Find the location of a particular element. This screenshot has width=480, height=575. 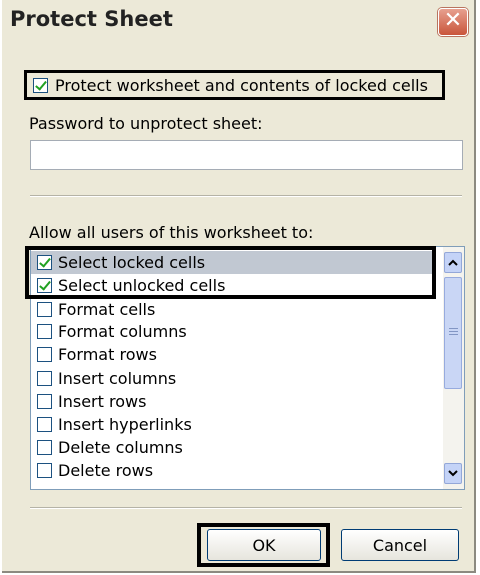

list-item-label: Insert rows is located at coordinates (102, 401).